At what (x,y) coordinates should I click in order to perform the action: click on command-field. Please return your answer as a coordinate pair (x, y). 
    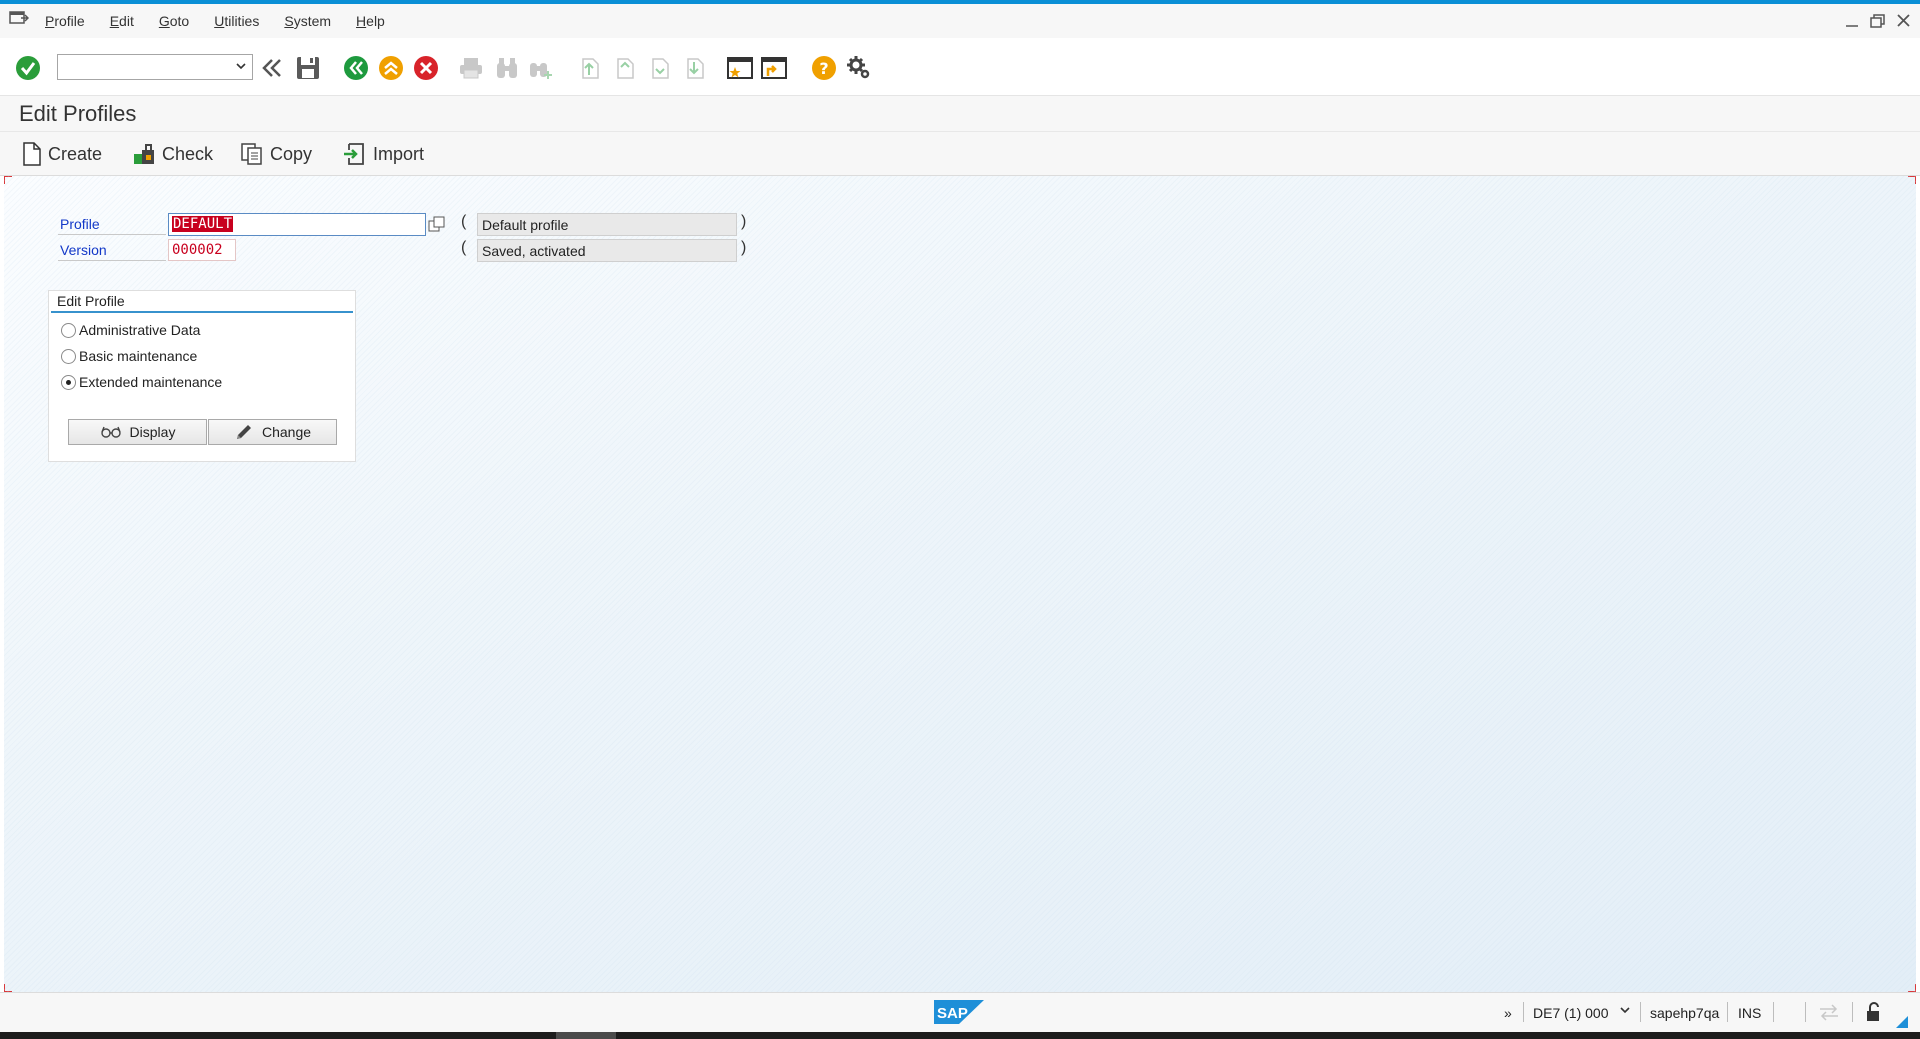
    Looking at the image, I should click on (155, 67).